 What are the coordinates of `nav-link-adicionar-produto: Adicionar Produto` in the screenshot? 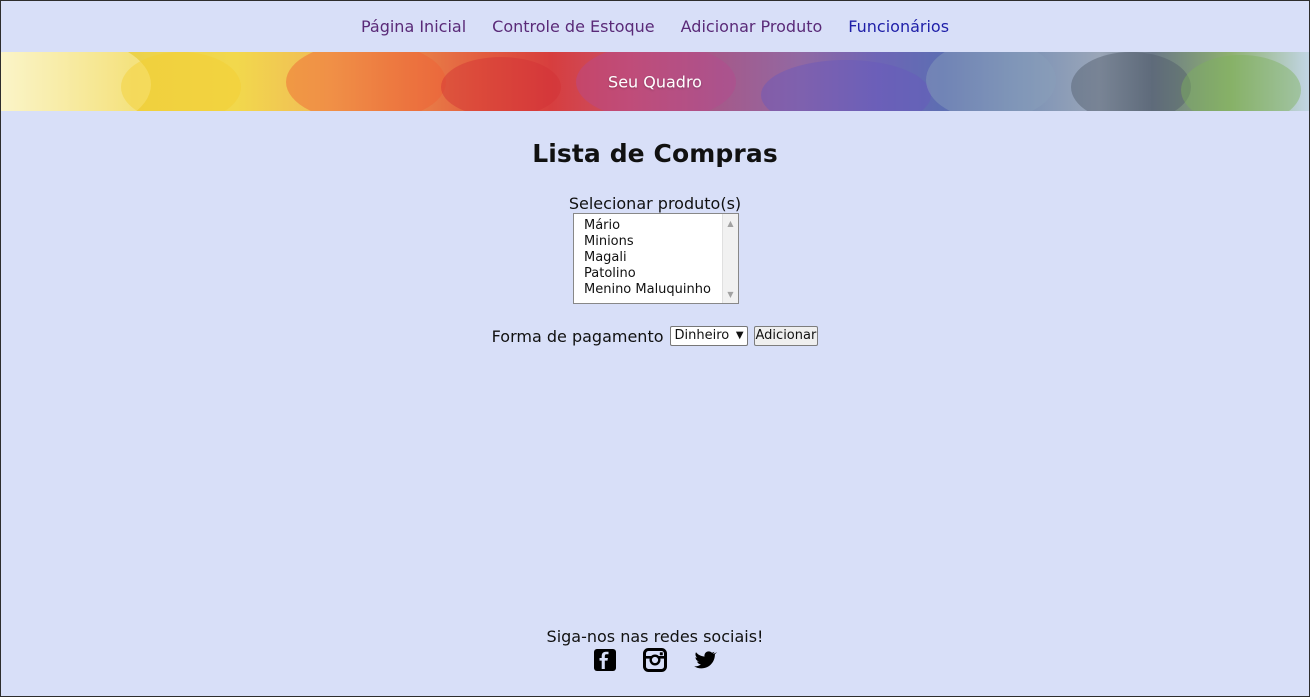 It's located at (752, 26).